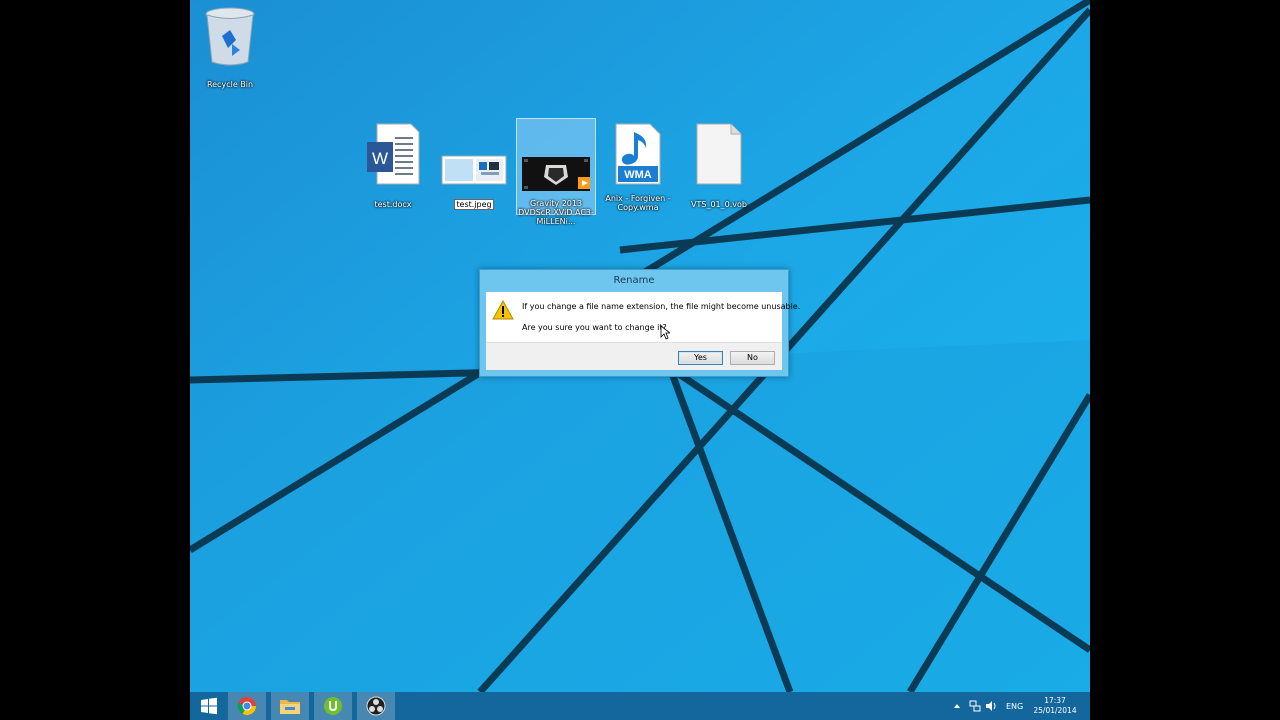  Describe the element at coordinates (1055, 700) in the screenshot. I see `clock-time: 17:37` at that location.